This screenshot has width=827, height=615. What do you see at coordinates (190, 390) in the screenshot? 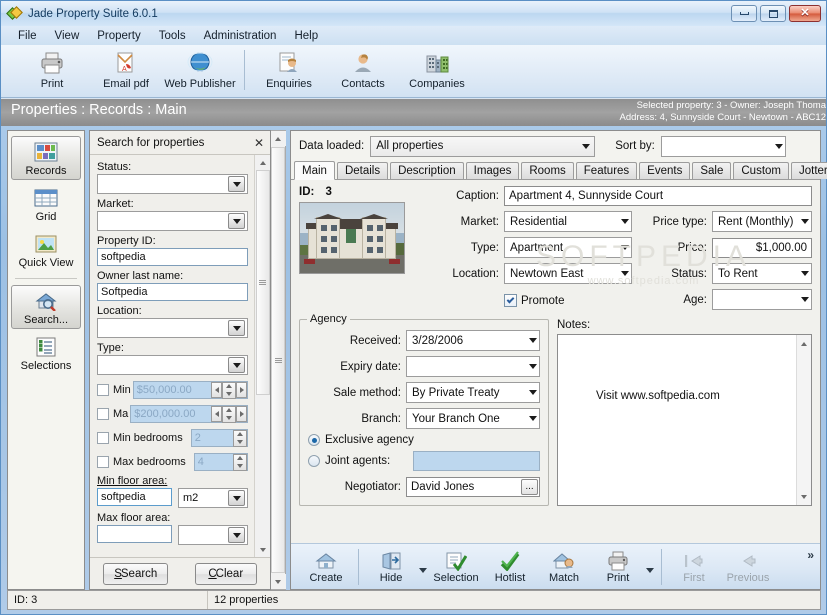
I see `min-price-spinner: $50,000.00` at bounding box center [190, 390].